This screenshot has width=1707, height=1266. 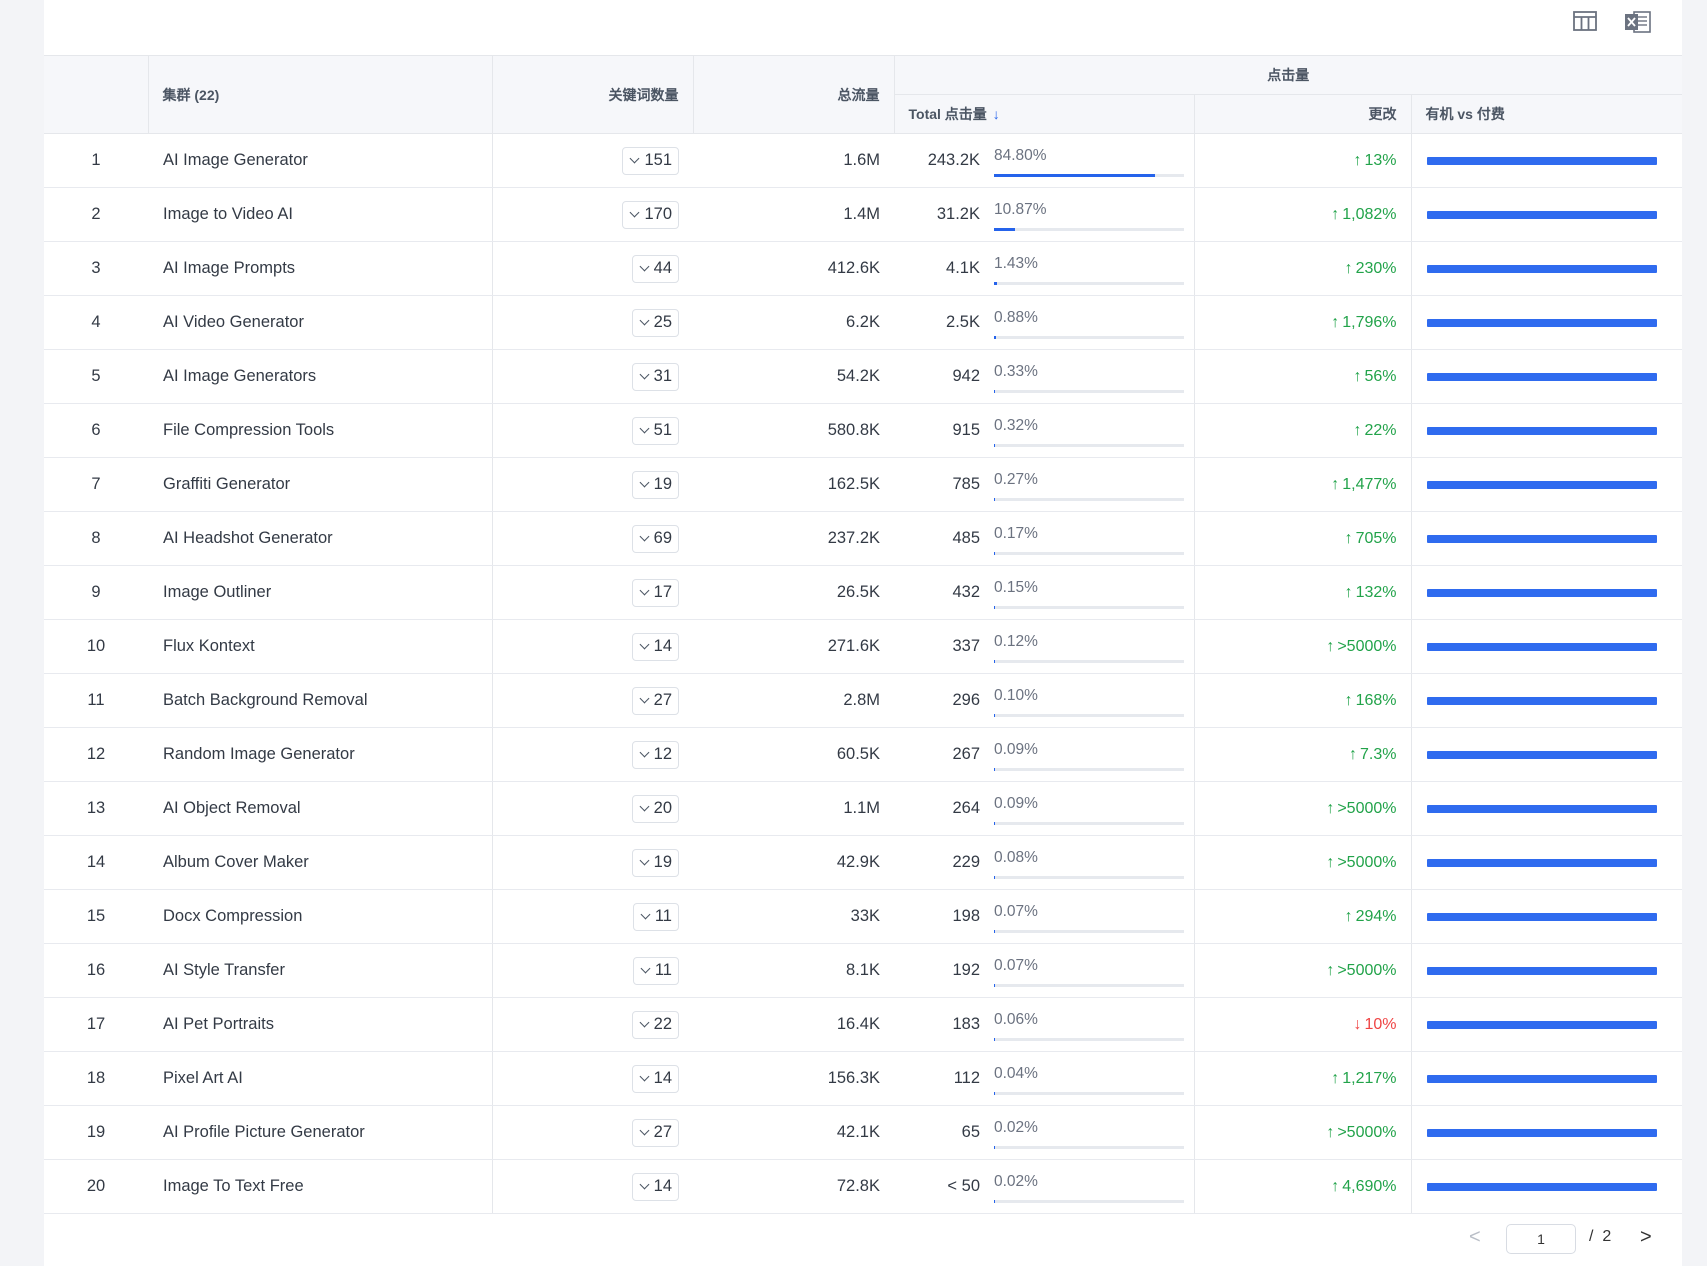 I want to click on arrow-up-icon: ↑, so click(x=1330, y=808).